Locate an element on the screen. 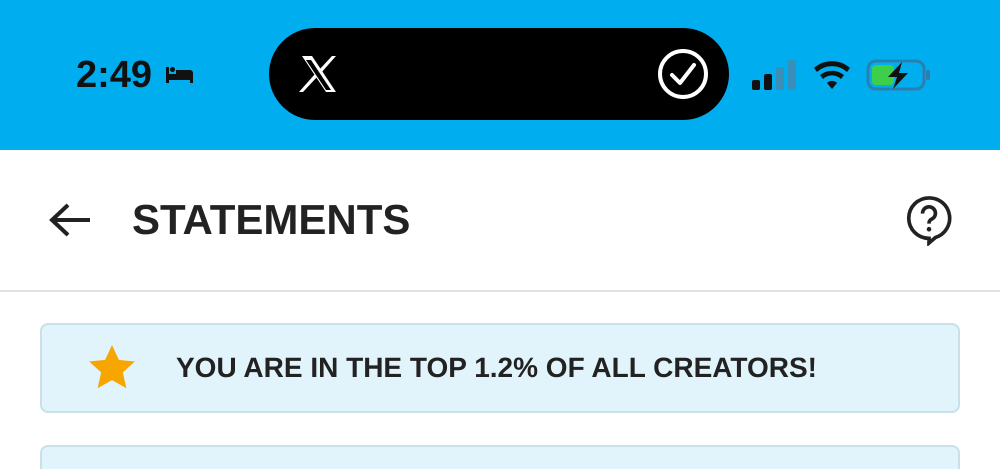  wifi-icon is located at coordinates (832, 75).